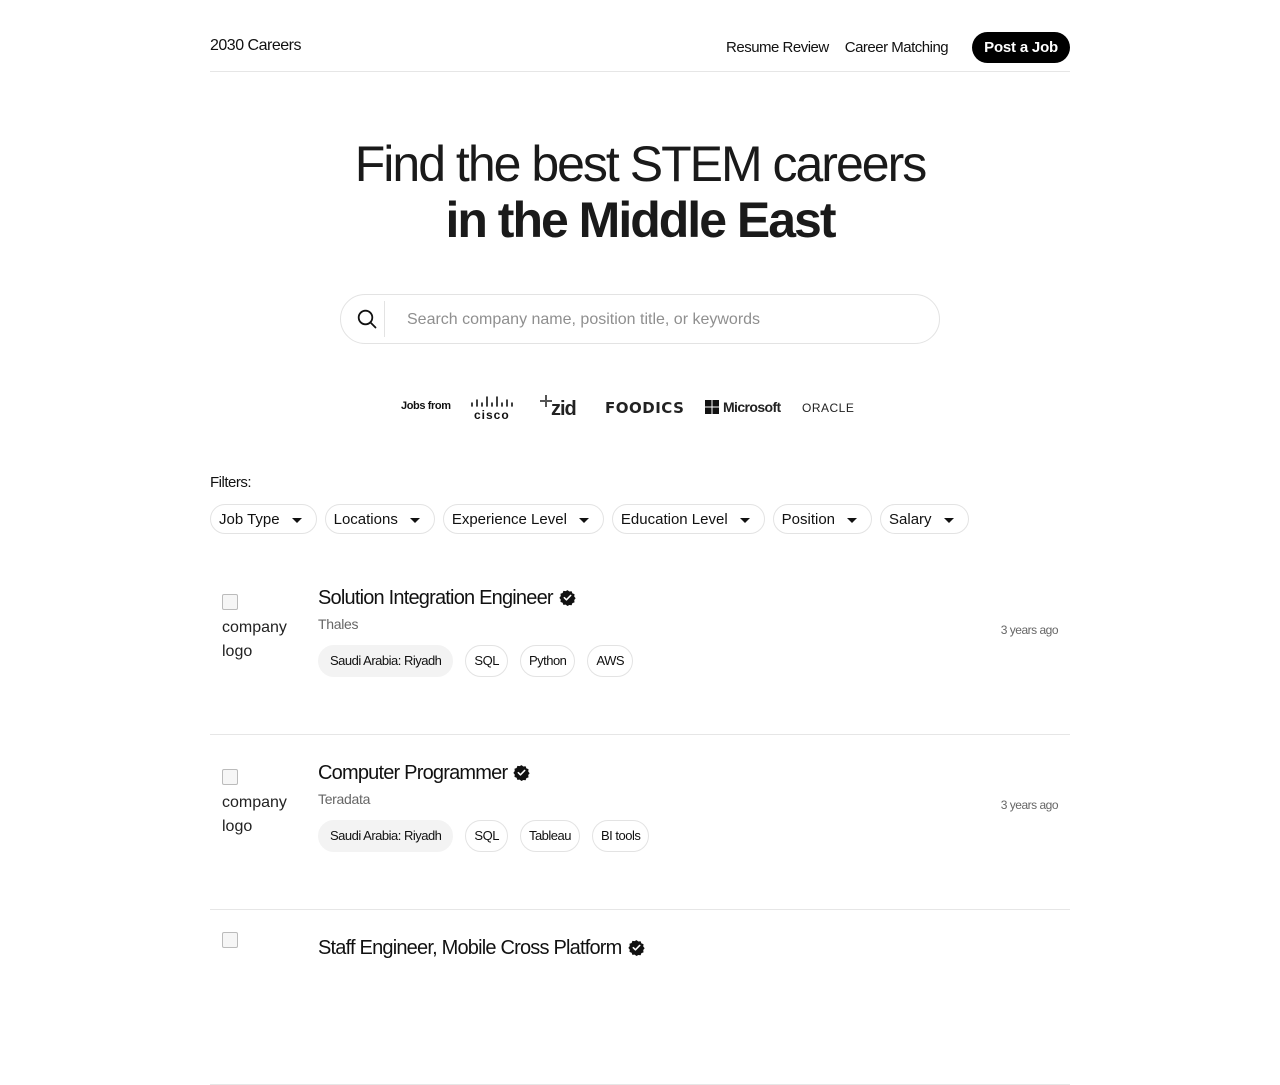 Image resolution: width=1280 pixels, height=1085 pixels. I want to click on job-tags: Saudi Arabia: Riyadh SQL Python AWS, so click(481, 661).